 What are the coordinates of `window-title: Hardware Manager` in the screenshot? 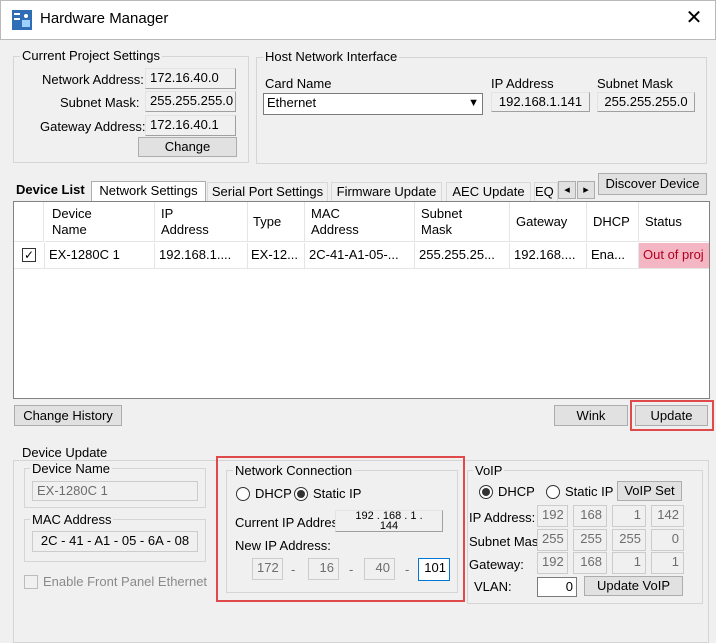 It's located at (104, 18).